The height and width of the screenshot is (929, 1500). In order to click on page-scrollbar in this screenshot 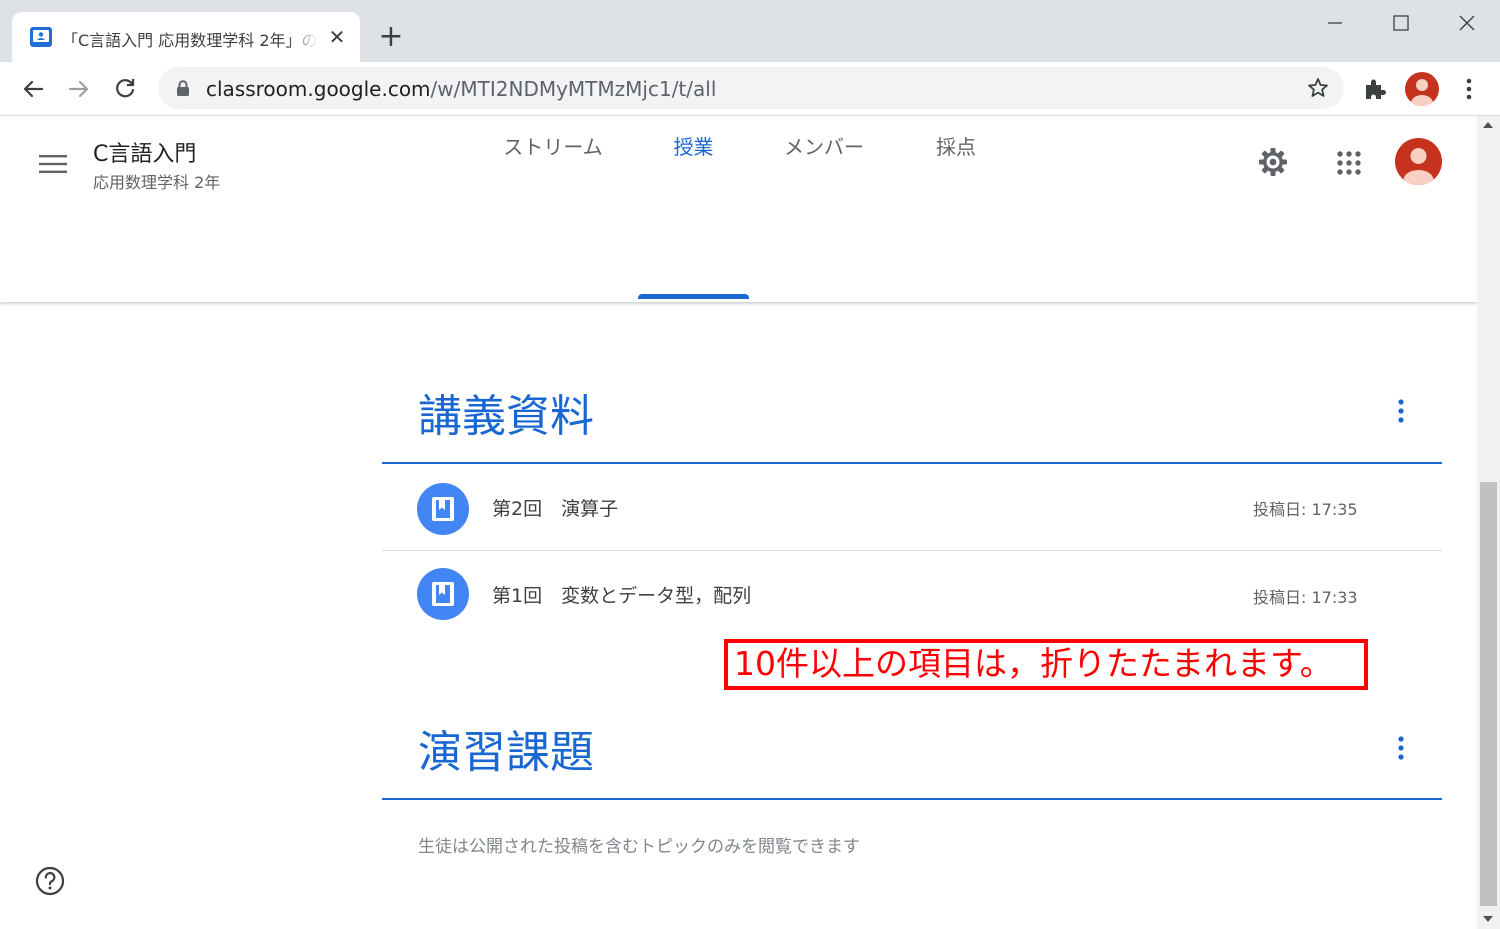, I will do `click(1488, 522)`.